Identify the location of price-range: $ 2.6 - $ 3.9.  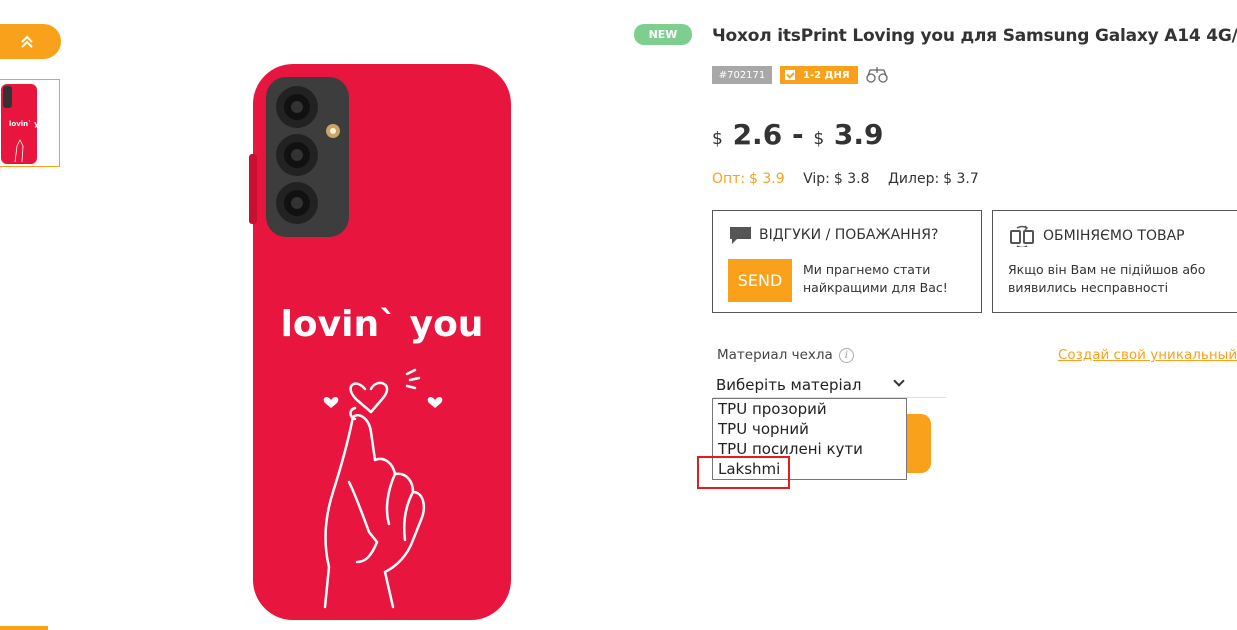
(798, 134).